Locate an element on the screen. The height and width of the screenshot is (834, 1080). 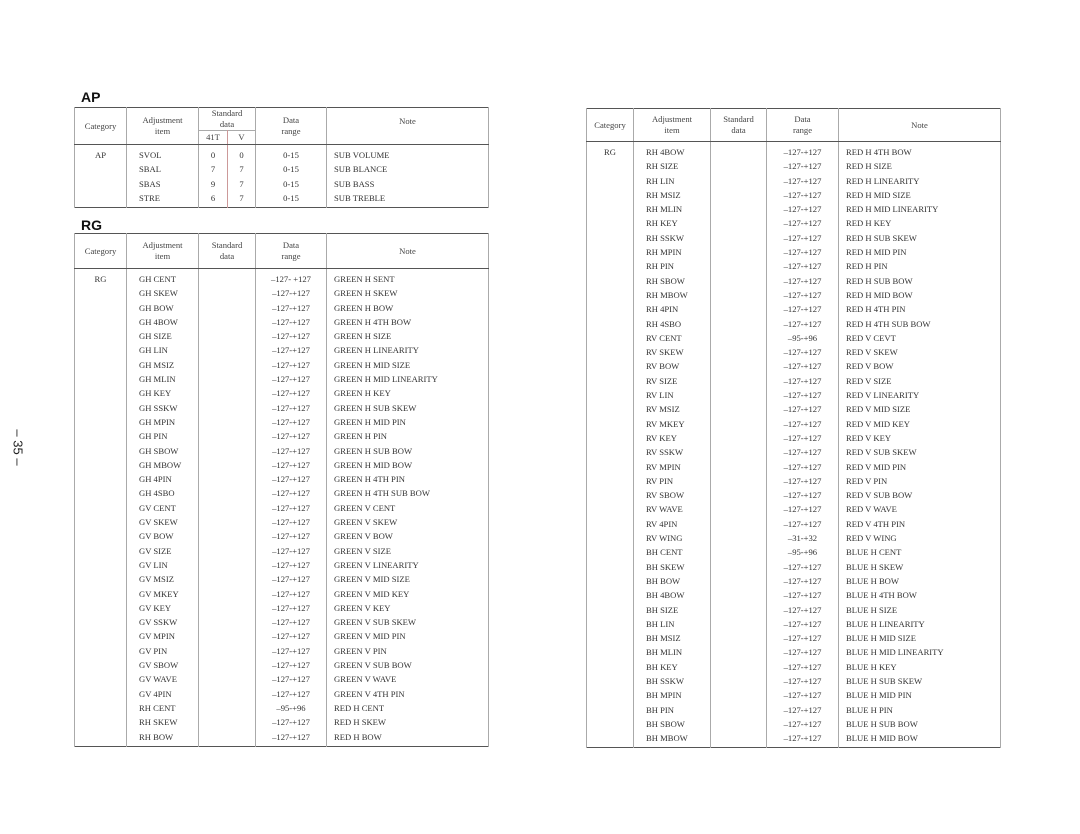
note-cell: RED V KEY is located at coordinates (919, 438).